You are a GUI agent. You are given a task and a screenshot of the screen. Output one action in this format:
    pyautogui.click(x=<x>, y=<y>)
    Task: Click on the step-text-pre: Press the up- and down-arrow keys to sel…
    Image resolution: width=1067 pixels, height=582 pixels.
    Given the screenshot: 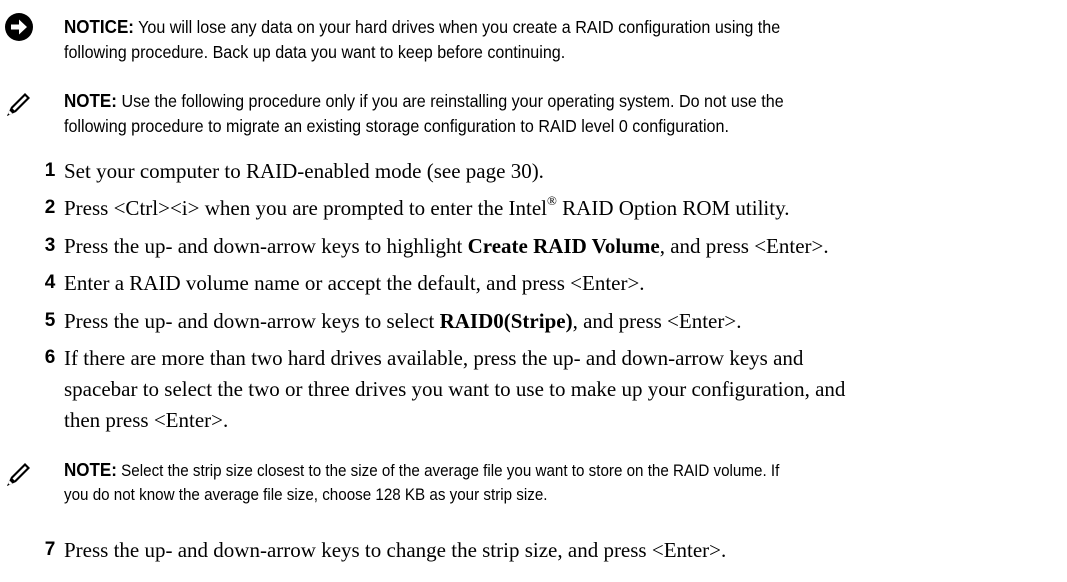 What is the action you would take?
    pyautogui.click(x=252, y=321)
    